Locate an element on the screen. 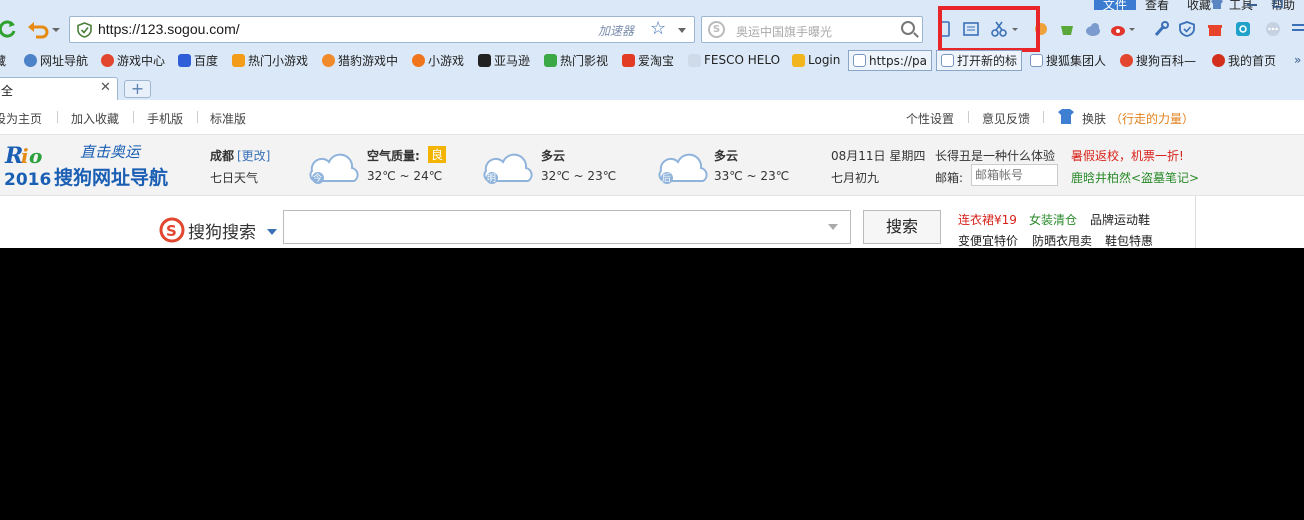  shield-icon is located at coordinates (84, 31).